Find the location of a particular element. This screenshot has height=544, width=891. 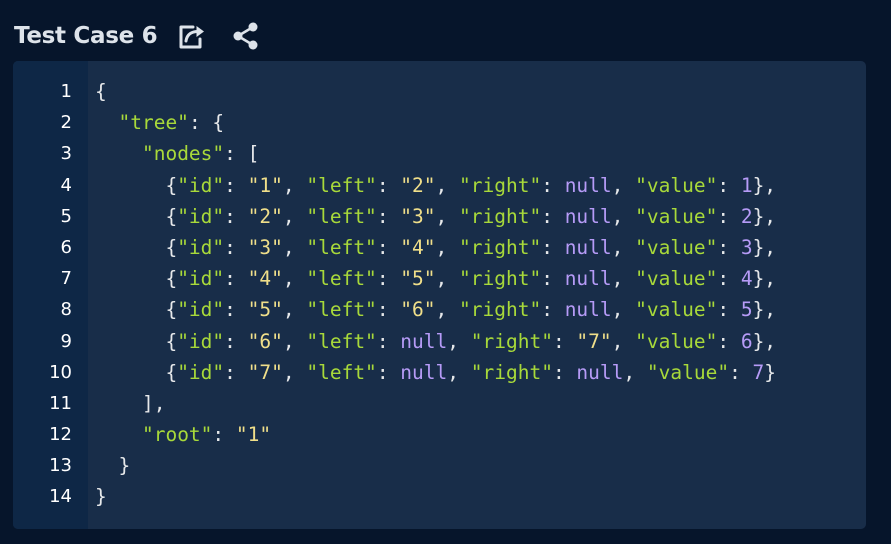

code-token: "right" is located at coordinates (500, 216).